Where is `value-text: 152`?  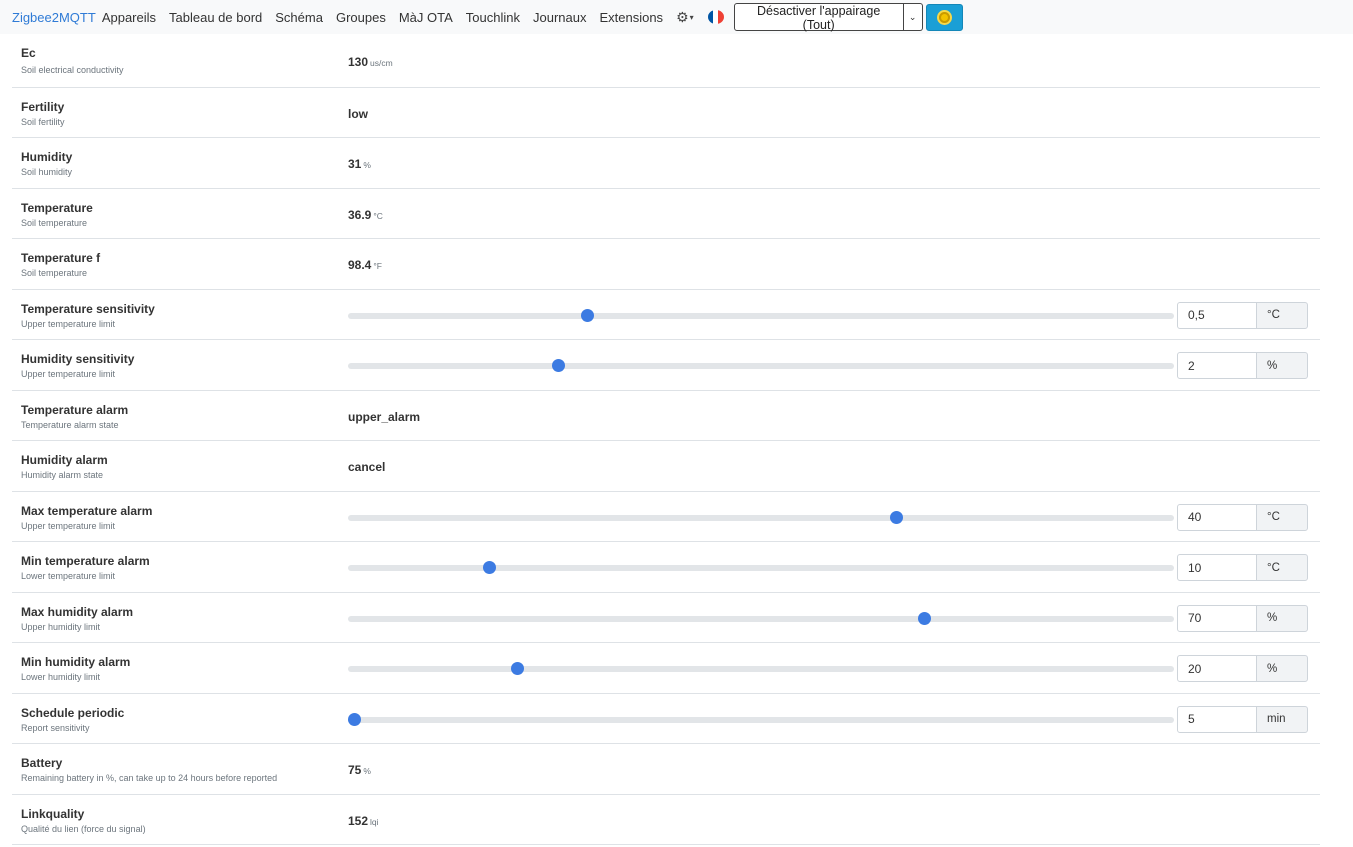
value-text: 152 is located at coordinates (358, 820).